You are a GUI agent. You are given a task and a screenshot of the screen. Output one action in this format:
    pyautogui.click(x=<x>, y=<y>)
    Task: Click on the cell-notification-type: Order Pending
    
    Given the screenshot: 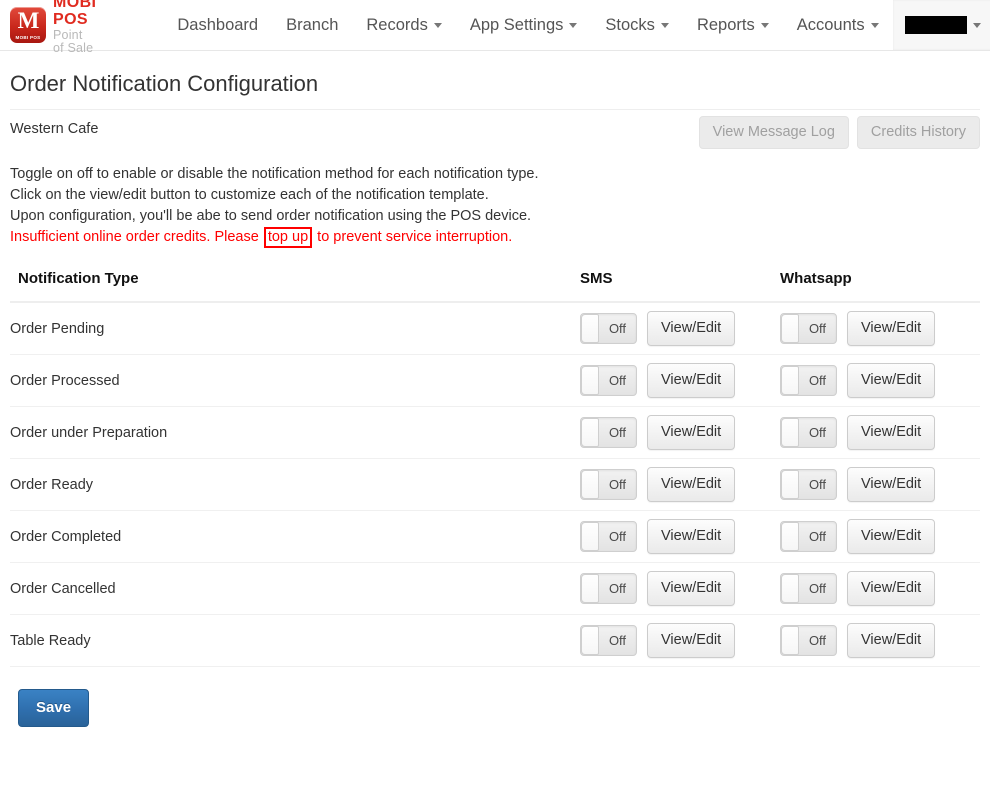 What is the action you would take?
    pyautogui.click(x=295, y=328)
    